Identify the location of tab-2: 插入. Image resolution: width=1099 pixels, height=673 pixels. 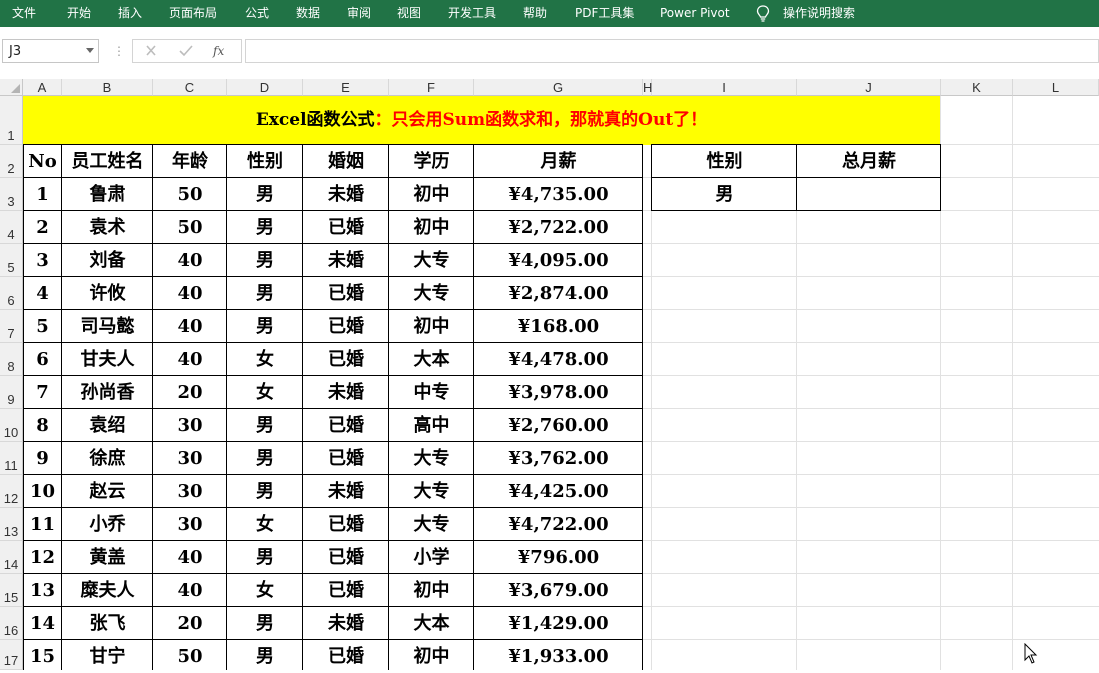
(130, 13).